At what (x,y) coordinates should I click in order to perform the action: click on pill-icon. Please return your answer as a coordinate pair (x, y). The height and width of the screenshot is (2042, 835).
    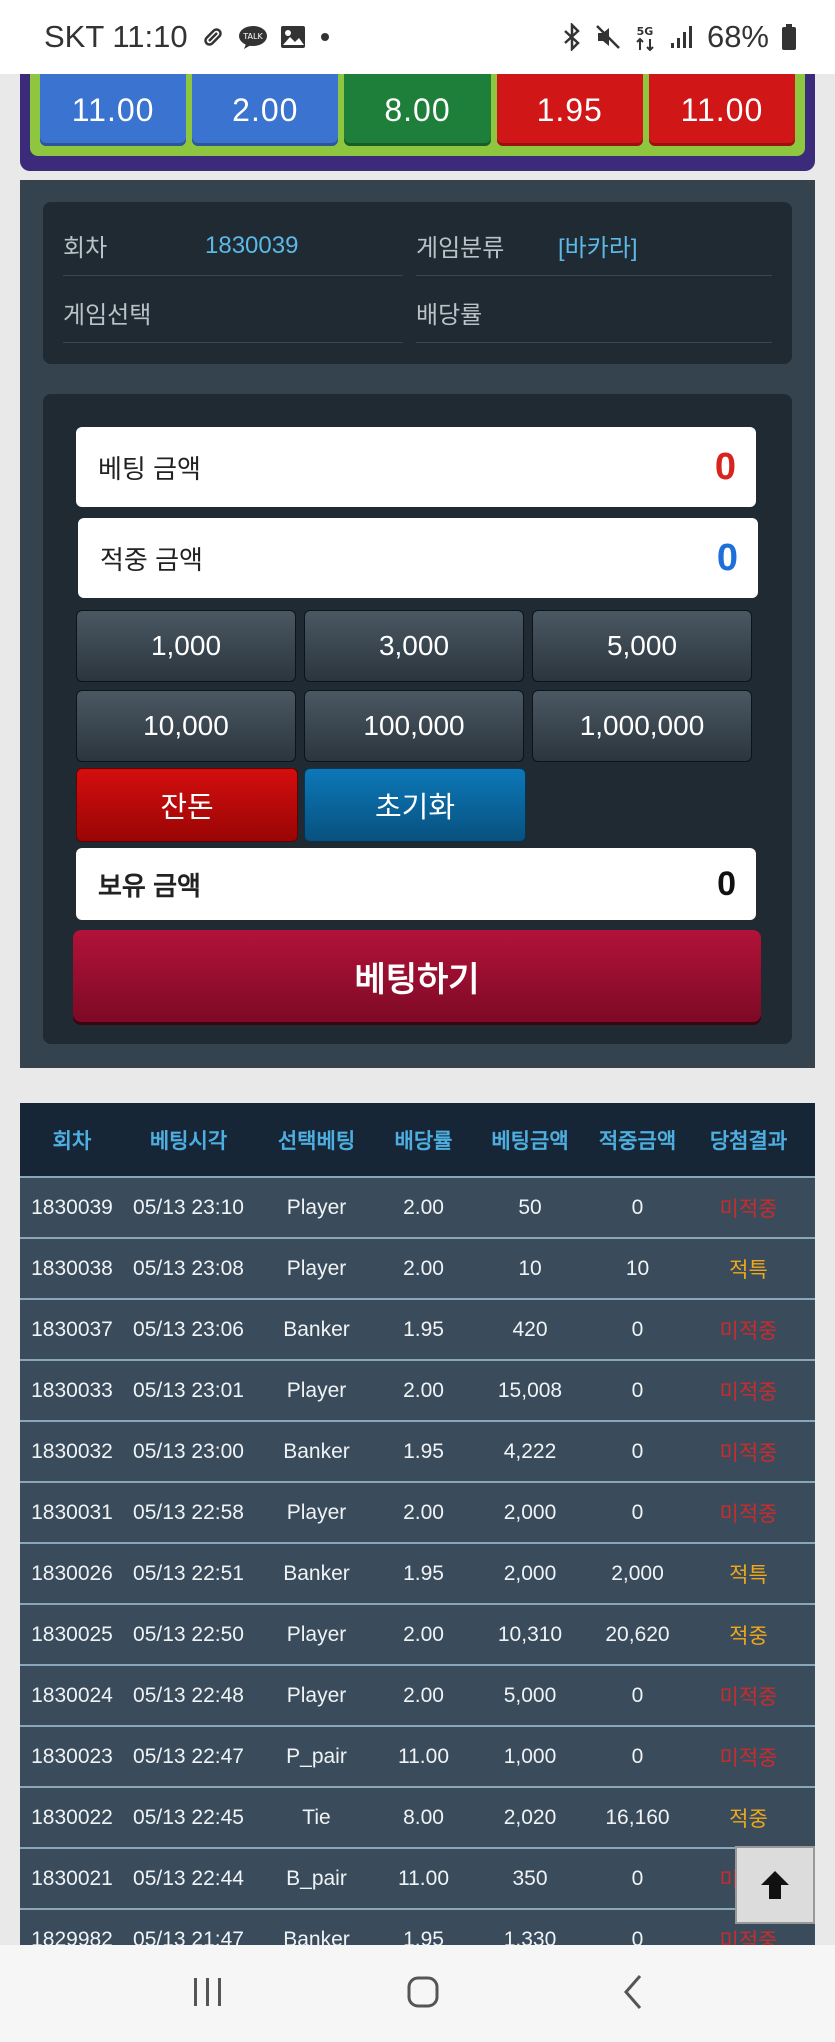
    Looking at the image, I should click on (213, 37).